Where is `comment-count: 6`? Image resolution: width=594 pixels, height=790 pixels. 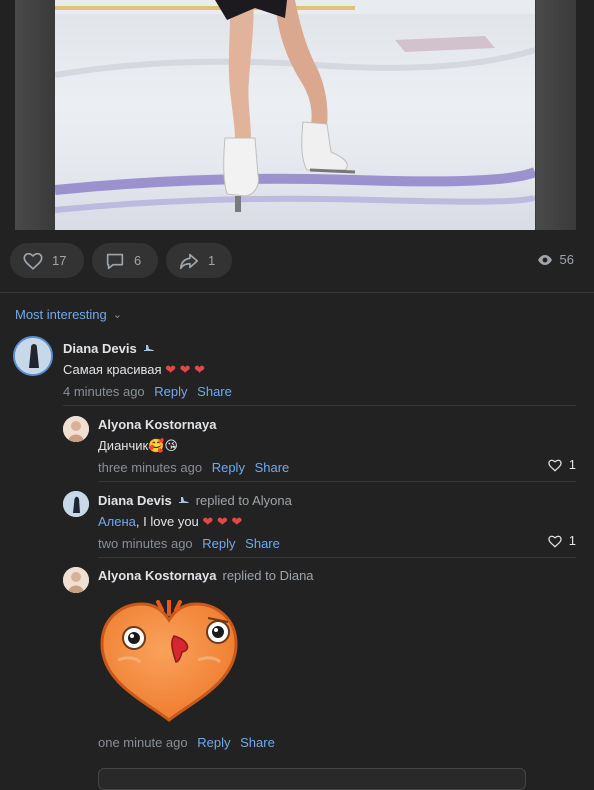
comment-count: 6 is located at coordinates (138, 260).